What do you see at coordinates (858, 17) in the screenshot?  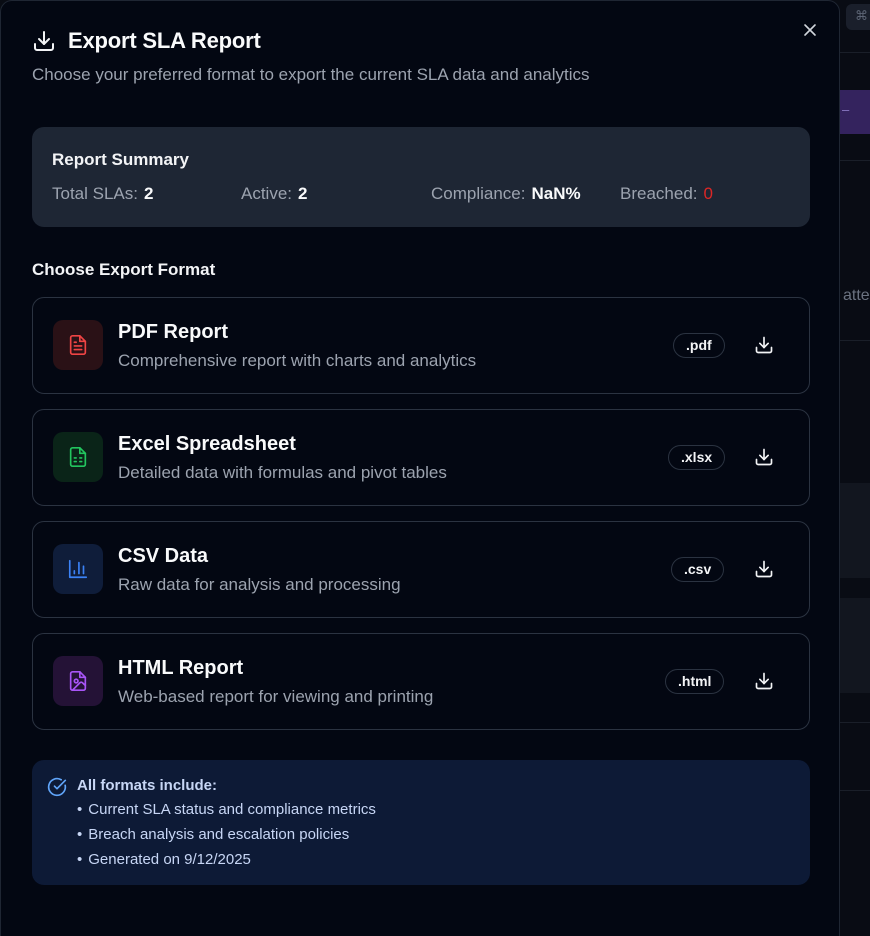 I see `keyboard-shortcut-hint: ⌘` at bounding box center [858, 17].